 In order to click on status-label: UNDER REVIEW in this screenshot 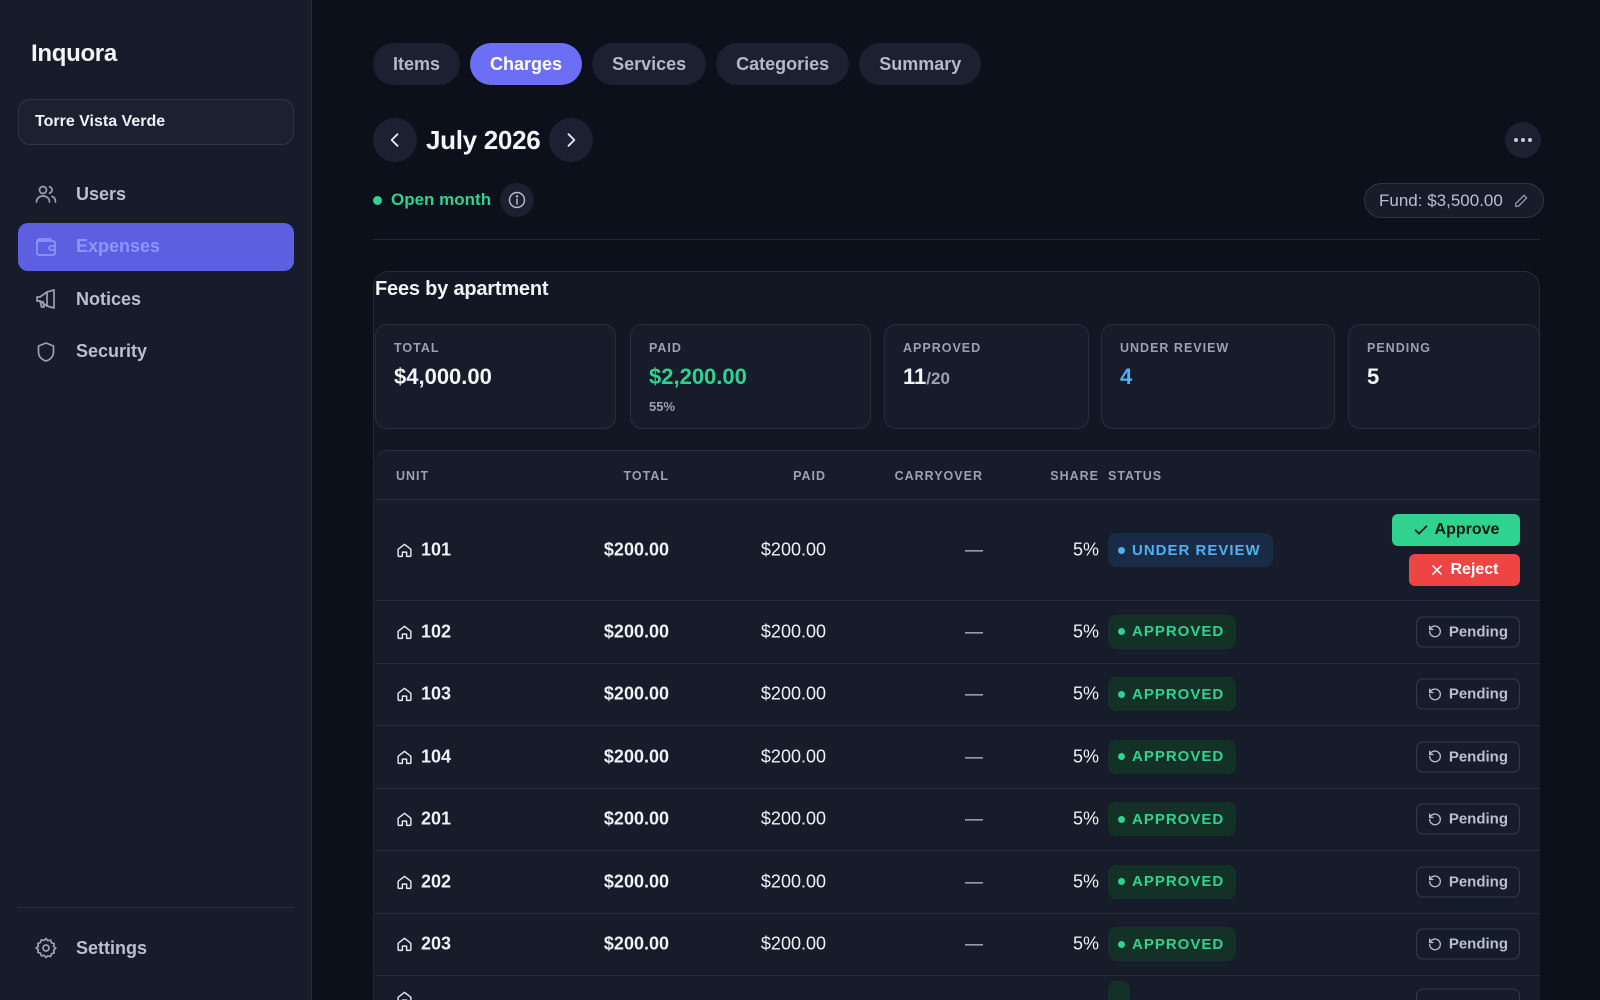, I will do `click(1196, 550)`.